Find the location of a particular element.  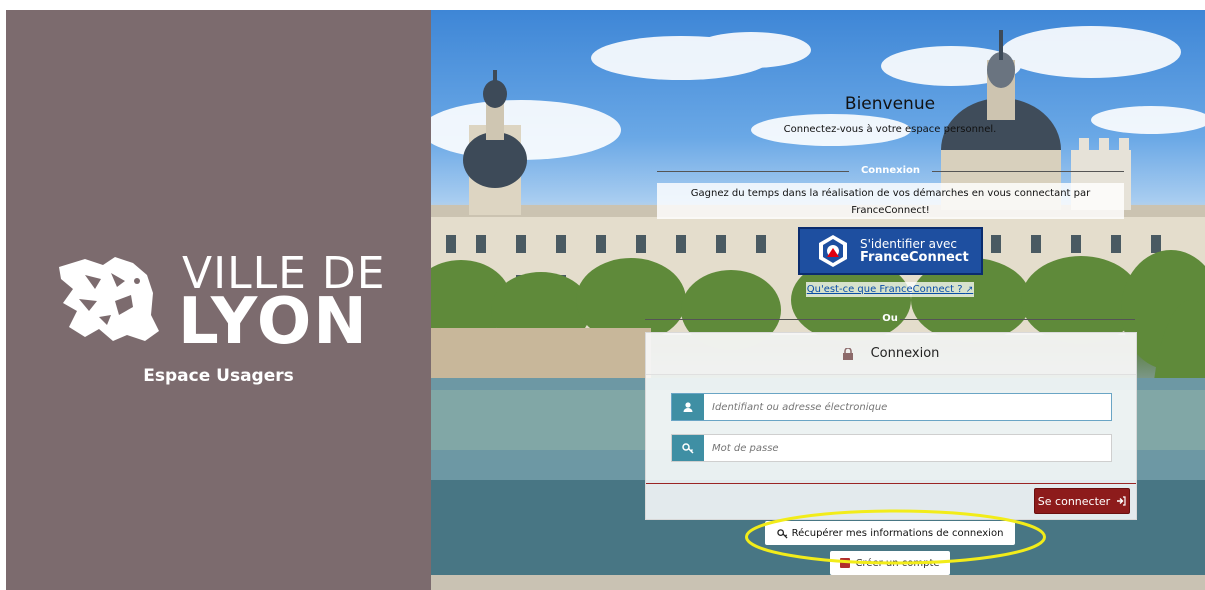

login-card-header: Connexion is located at coordinates (891, 354).